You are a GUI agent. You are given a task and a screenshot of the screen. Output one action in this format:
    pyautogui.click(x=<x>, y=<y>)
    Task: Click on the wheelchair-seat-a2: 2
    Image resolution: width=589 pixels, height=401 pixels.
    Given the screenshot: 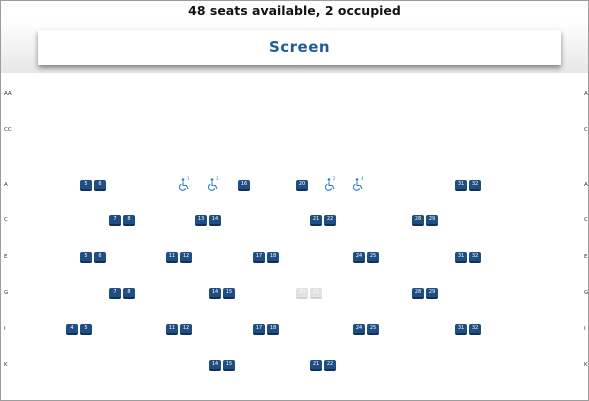 What is the action you would take?
    pyautogui.click(x=331, y=183)
    